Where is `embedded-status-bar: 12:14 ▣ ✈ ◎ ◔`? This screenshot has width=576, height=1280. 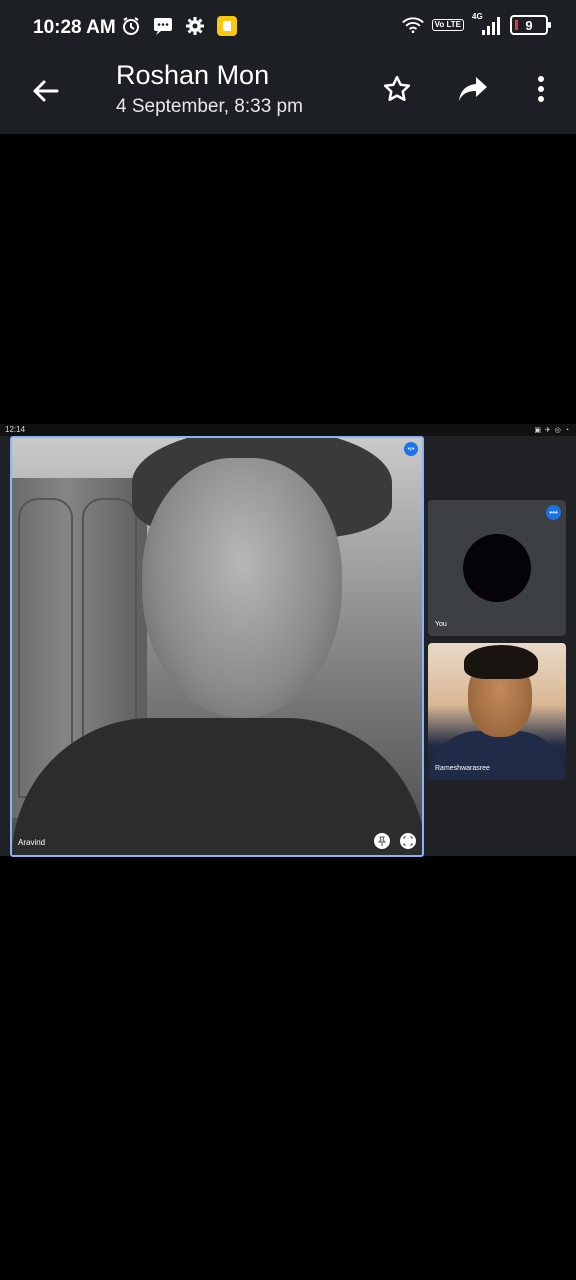 embedded-status-bar: 12:14 ▣ ✈ ◎ ◔ is located at coordinates (288, 430).